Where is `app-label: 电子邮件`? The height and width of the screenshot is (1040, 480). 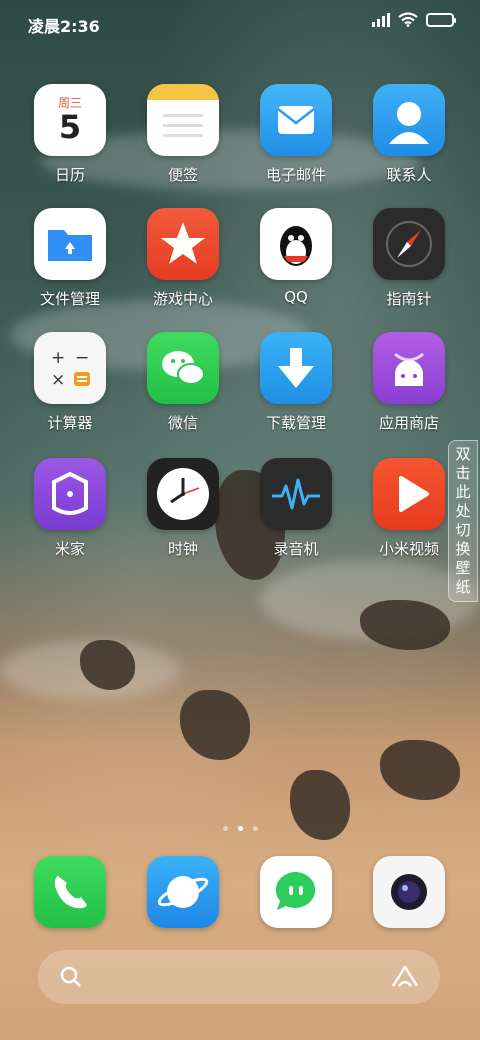
app-label: 电子邮件 is located at coordinates (295, 175).